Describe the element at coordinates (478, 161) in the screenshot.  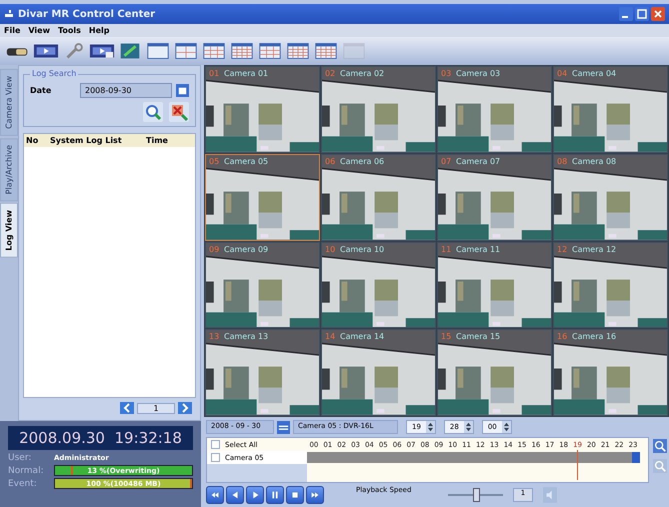
I see `camera-name: Camera 07` at that location.